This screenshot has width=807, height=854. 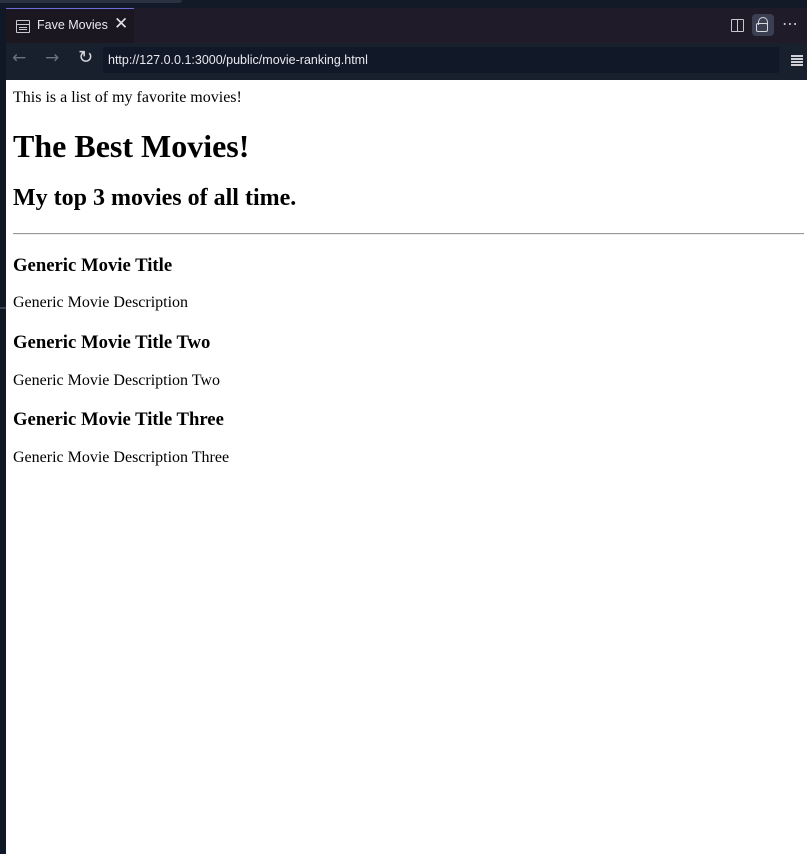 What do you see at coordinates (406, 25) in the screenshot?
I see `tab-bar: Fave Movies ✕ ⋯` at bounding box center [406, 25].